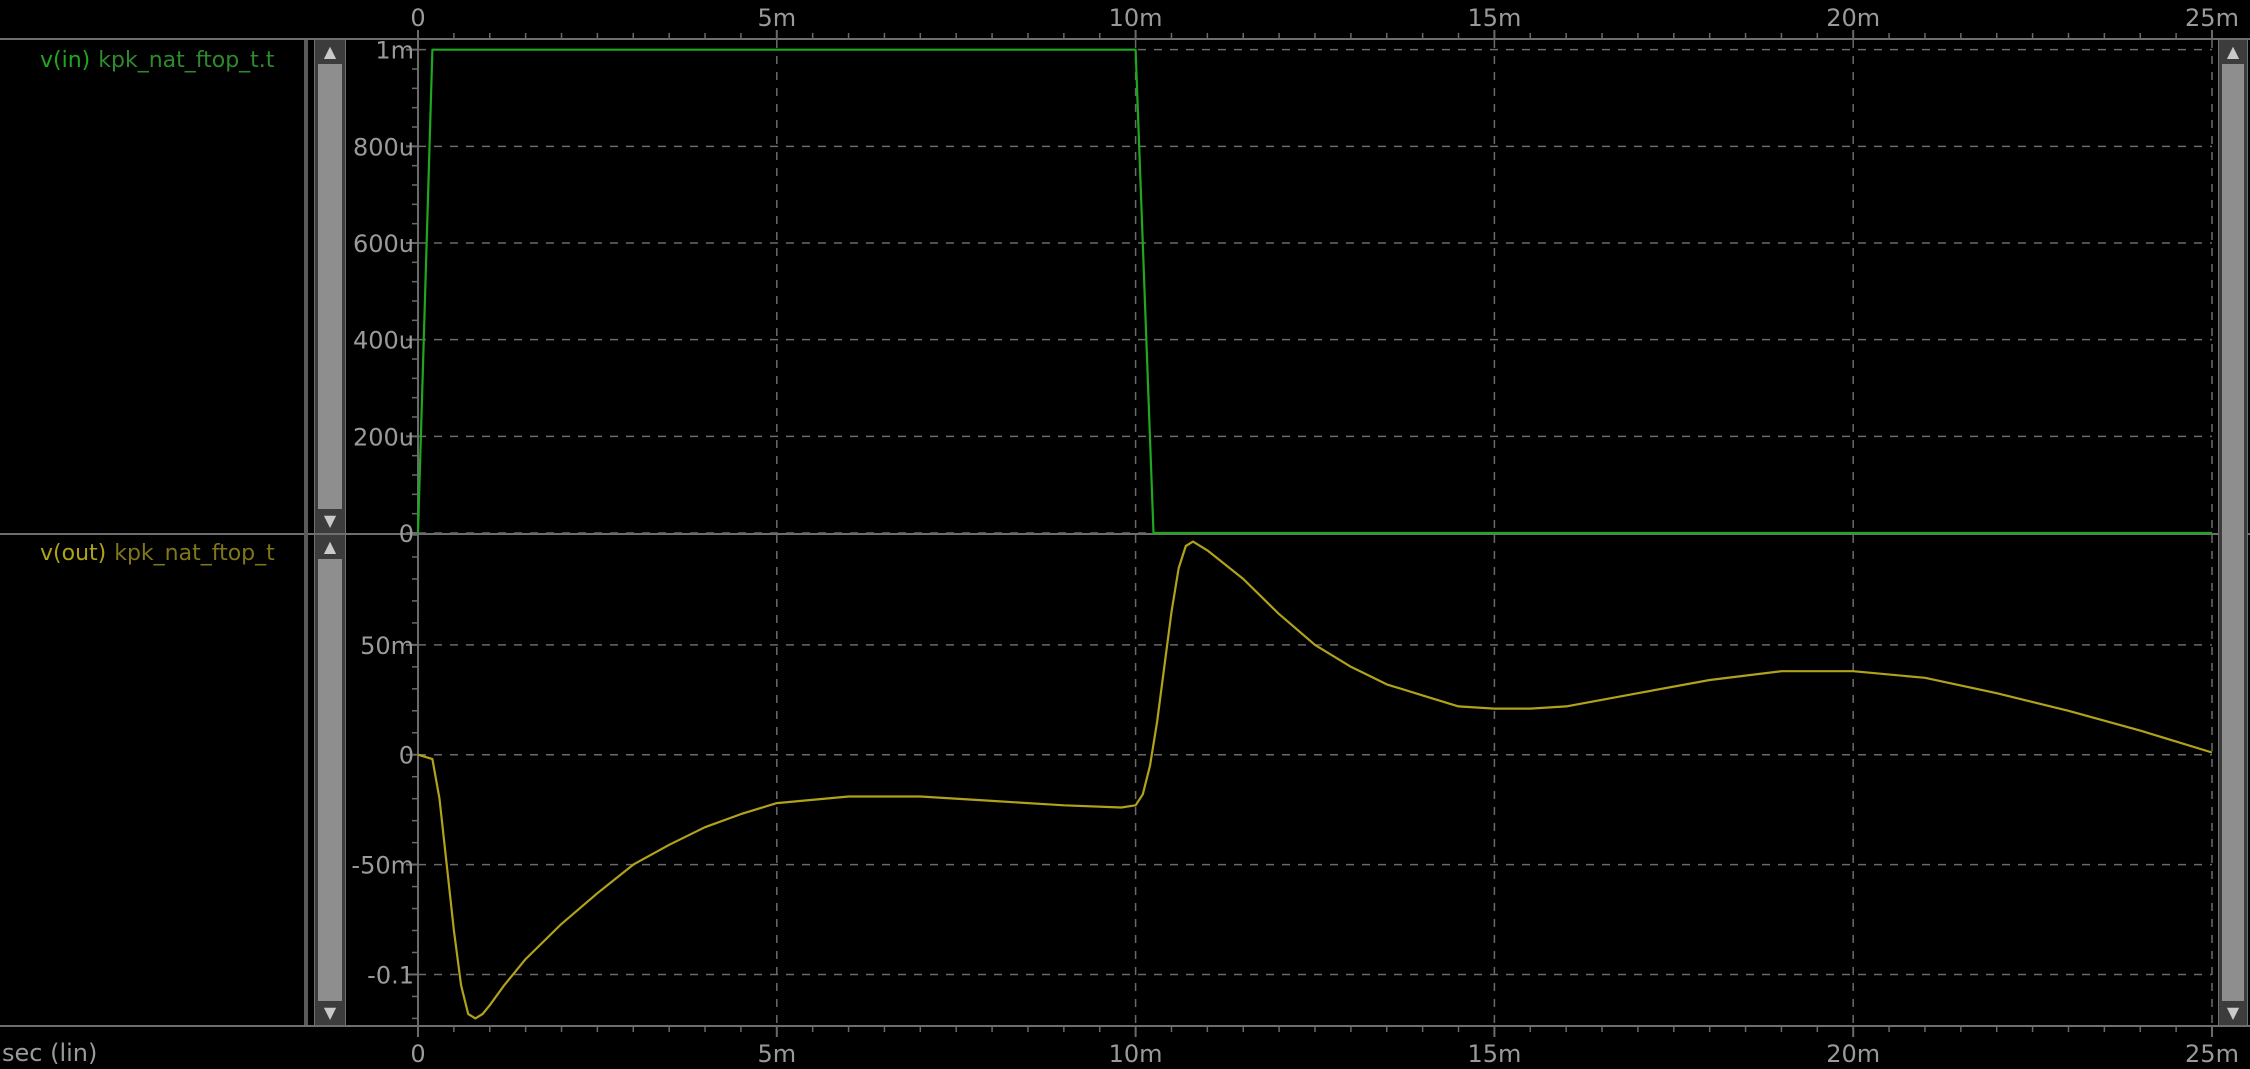 The image size is (2250, 1069). What do you see at coordinates (382, 866) in the screenshot?
I see `y-tick-label: -50m` at bounding box center [382, 866].